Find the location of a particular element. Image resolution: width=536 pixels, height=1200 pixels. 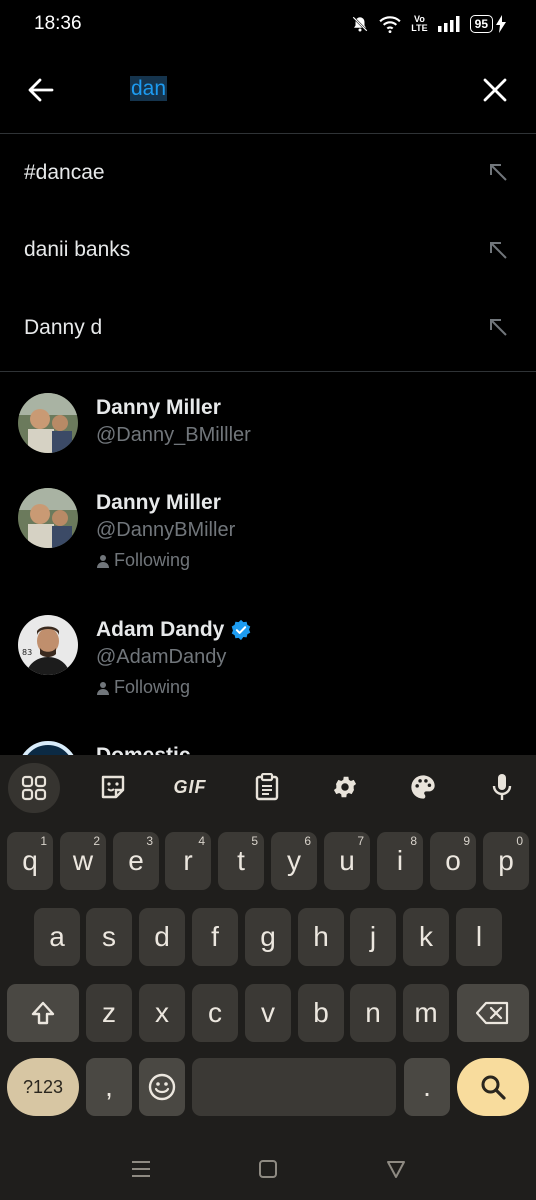

sticker-button is located at coordinates (113, 787).